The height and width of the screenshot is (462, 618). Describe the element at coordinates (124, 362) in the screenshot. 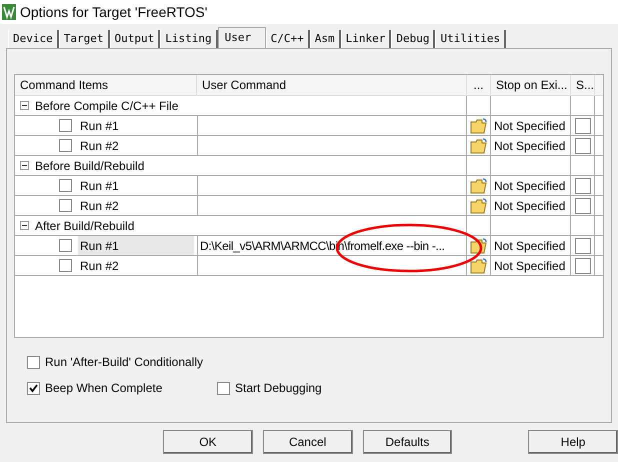

I see `option-label: Run 'After-Build' Conditionally` at that location.